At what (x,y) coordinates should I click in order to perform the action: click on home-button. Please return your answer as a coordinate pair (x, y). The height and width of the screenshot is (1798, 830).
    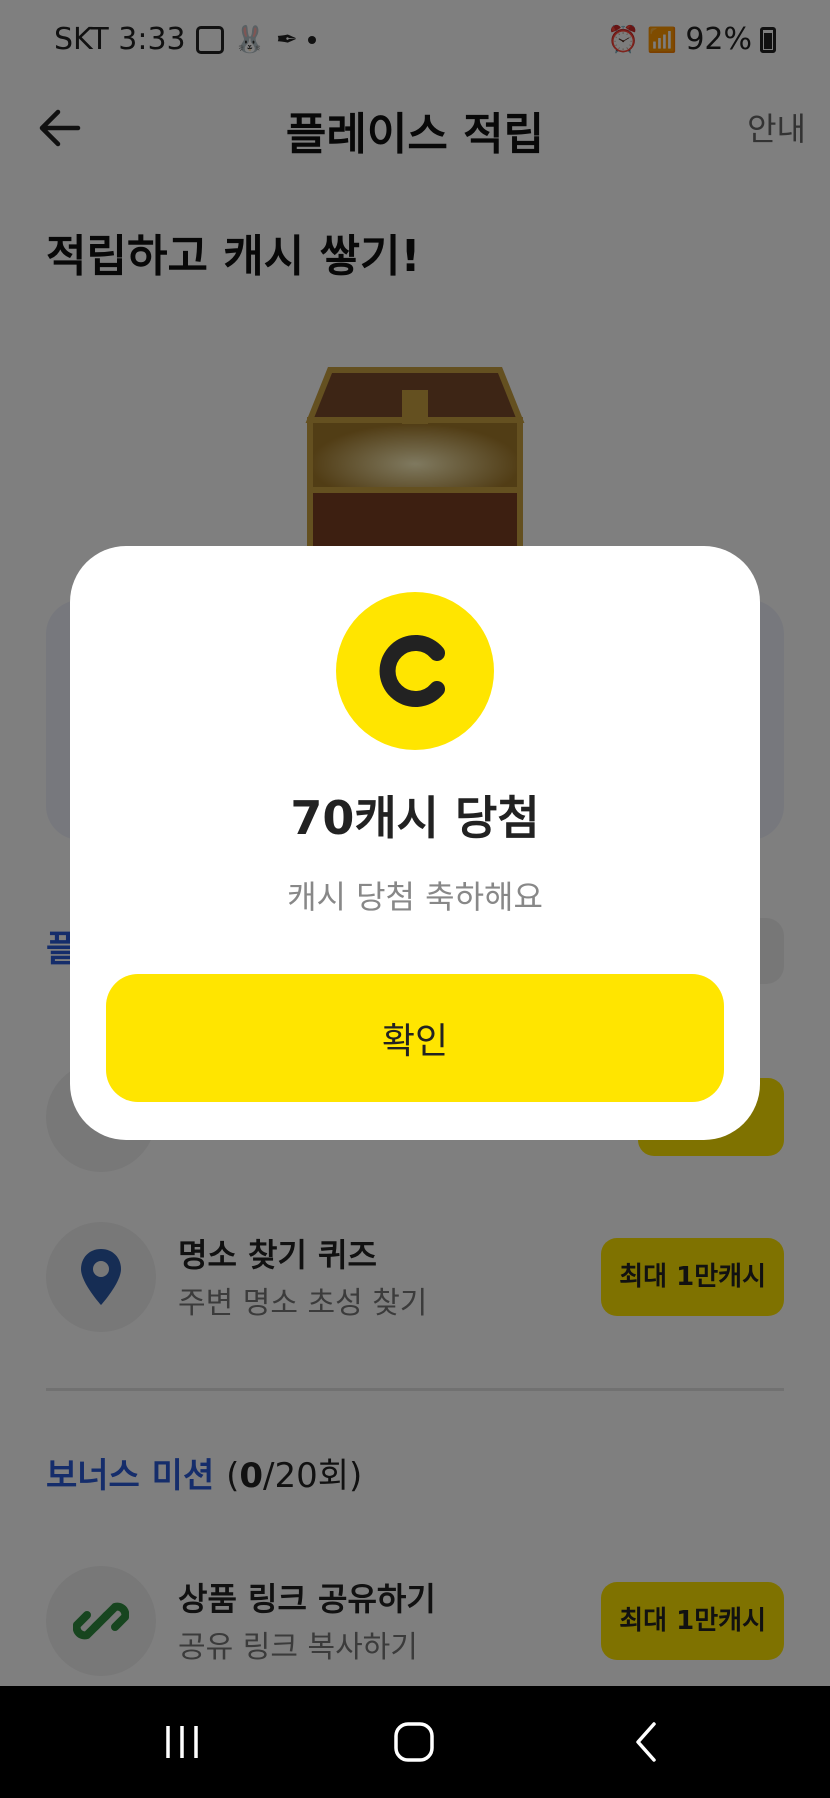
    Looking at the image, I should click on (414, 1742).